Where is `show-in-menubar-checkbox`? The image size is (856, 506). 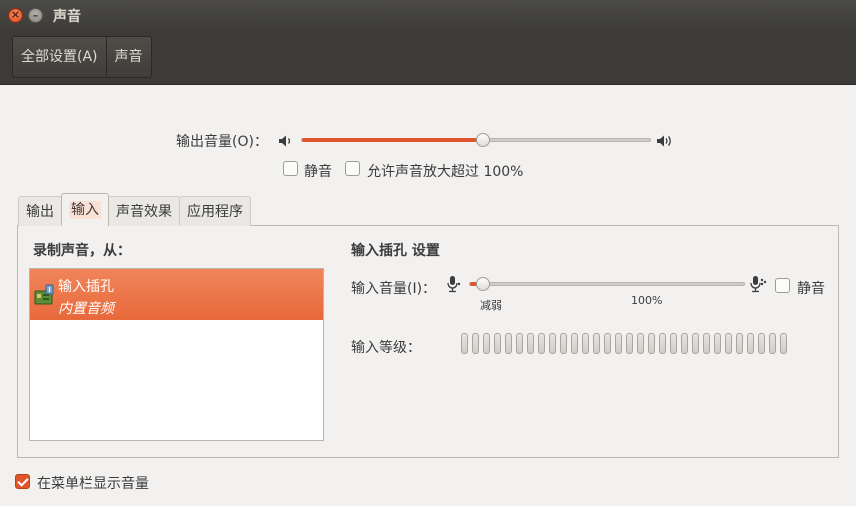
show-in-menubar-checkbox is located at coordinates (22, 481).